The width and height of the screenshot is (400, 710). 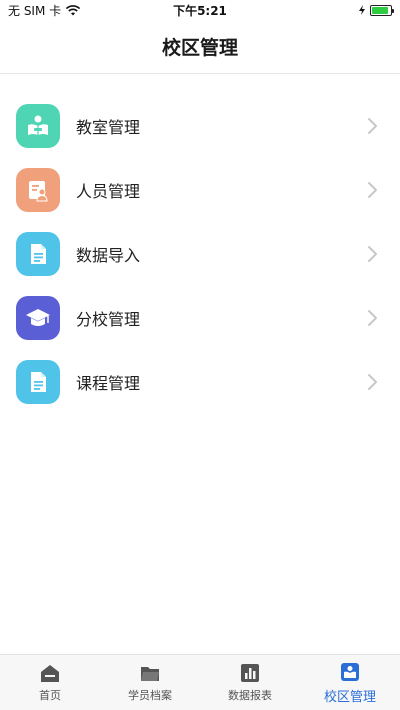 What do you see at coordinates (150, 682) in the screenshot?
I see `tab-student-records: 学员档案` at bounding box center [150, 682].